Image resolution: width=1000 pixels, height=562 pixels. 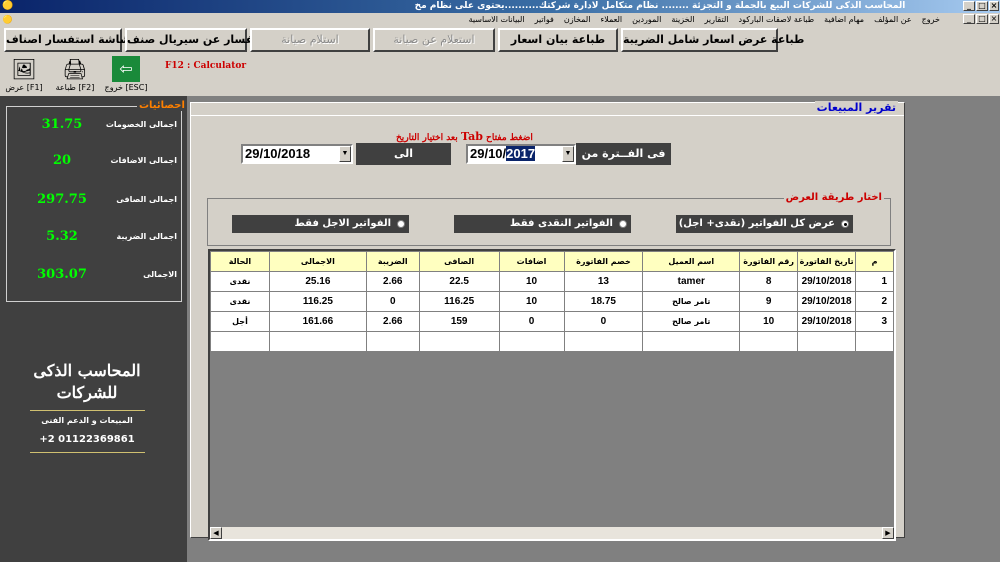 I want to click on cell: tamer, so click(x=691, y=281).